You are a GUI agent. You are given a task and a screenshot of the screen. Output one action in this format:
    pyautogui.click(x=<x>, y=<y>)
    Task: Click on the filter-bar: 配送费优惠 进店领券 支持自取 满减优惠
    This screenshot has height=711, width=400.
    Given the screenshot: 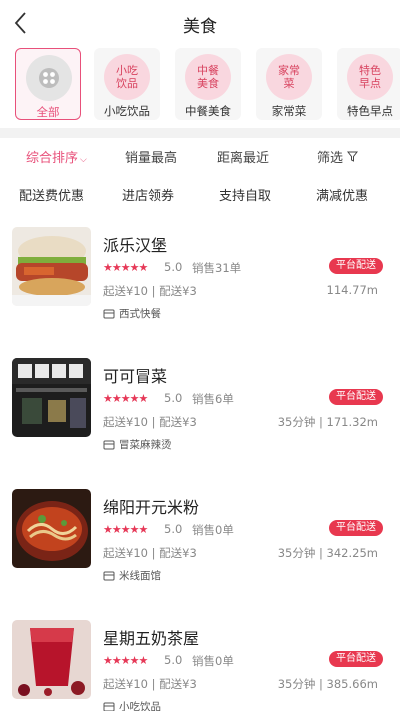 What is the action you would take?
    pyautogui.click(x=200, y=193)
    